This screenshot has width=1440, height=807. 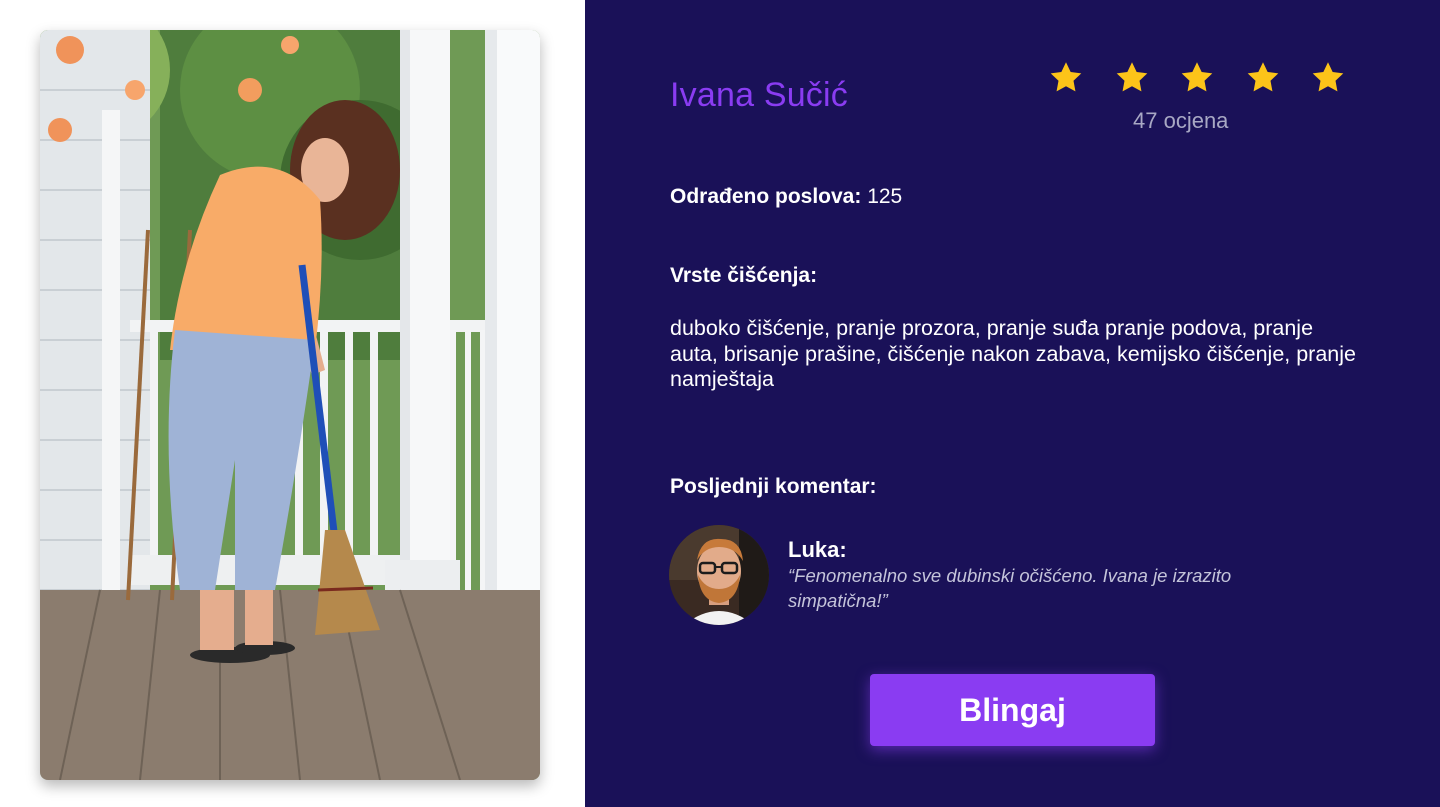 I want to click on cleaning-types-heading: Vrste čišćenja:, so click(x=744, y=275).